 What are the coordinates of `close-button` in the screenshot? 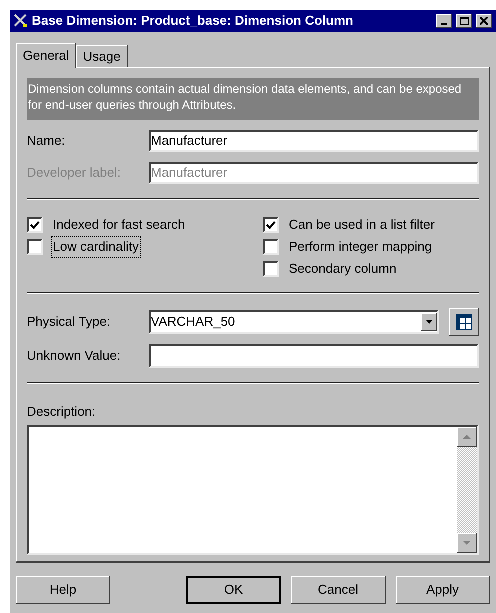 It's located at (484, 21).